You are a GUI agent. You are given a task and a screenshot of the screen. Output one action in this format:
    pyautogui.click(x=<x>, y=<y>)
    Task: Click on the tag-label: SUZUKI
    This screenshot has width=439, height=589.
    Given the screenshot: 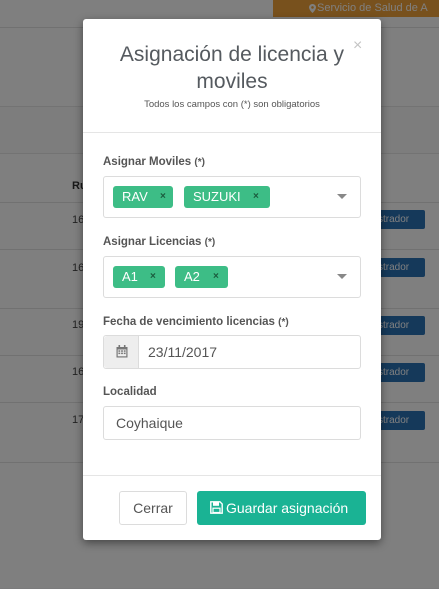 What is the action you would take?
    pyautogui.click(x=217, y=196)
    